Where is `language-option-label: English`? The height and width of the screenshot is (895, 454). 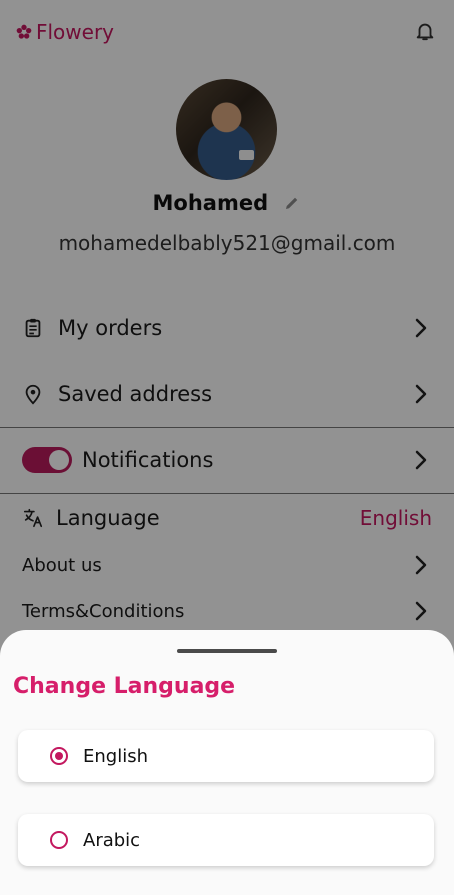 language-option-label: English is located at coordinates (115, 756).